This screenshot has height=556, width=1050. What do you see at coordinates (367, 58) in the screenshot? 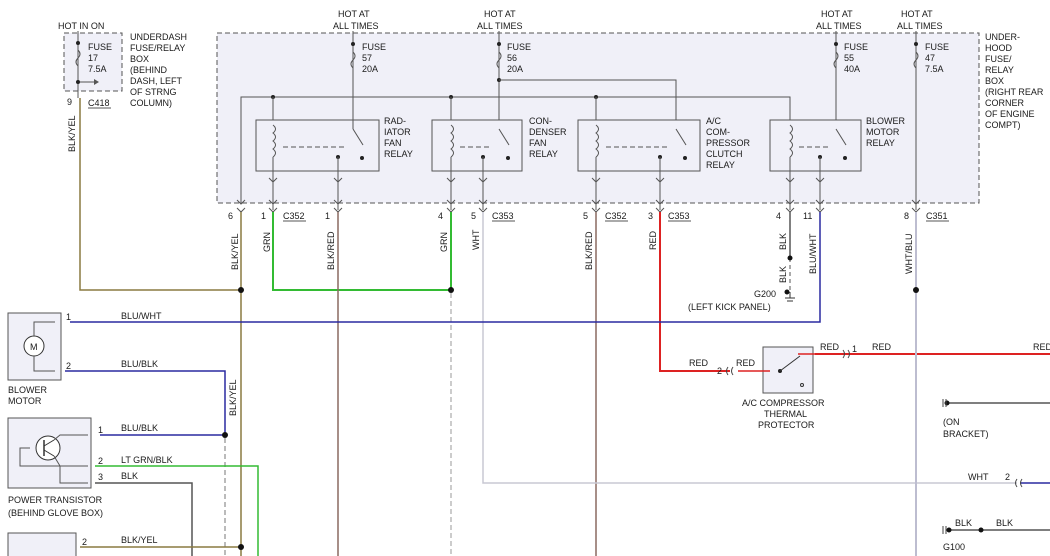
I see `svg-text: 57` at bounding box center [367, 58].